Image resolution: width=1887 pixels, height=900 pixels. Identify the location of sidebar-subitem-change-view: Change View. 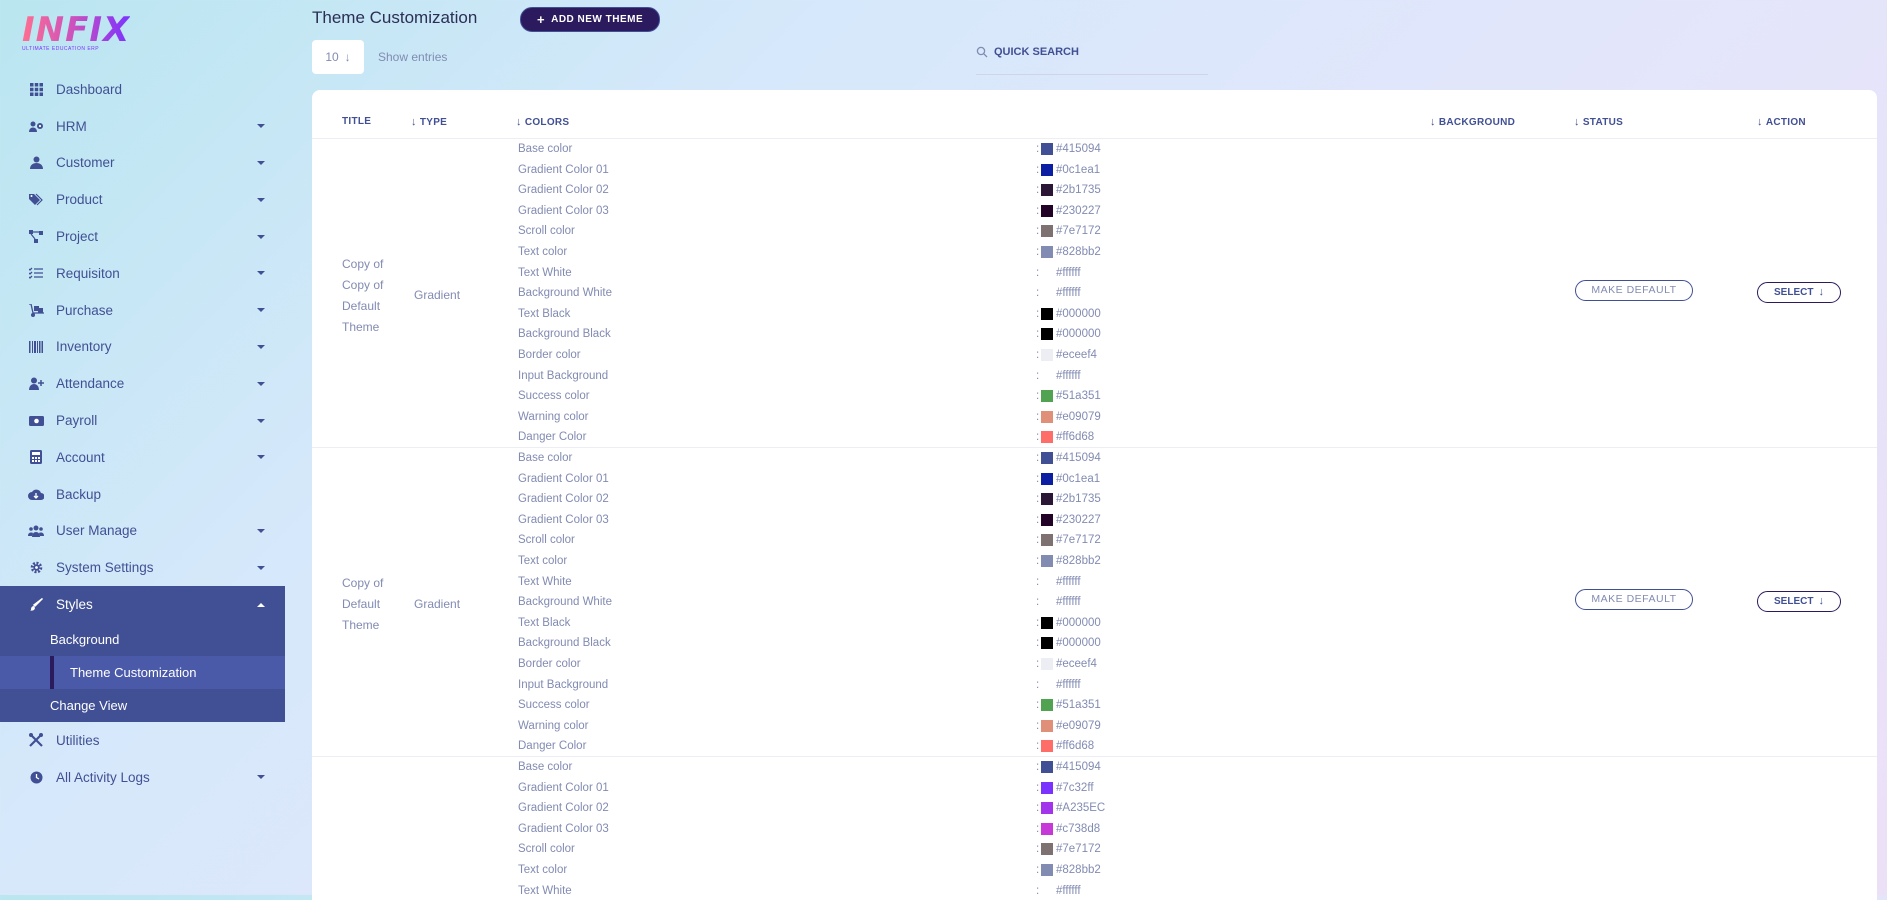
(142, 705).